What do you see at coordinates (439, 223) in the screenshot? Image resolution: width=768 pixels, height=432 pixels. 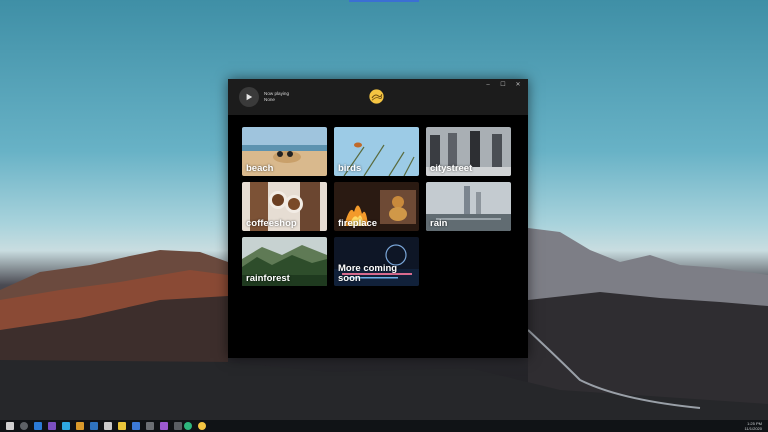 I see `sound-label: rain` at bounding box center [439, 223].